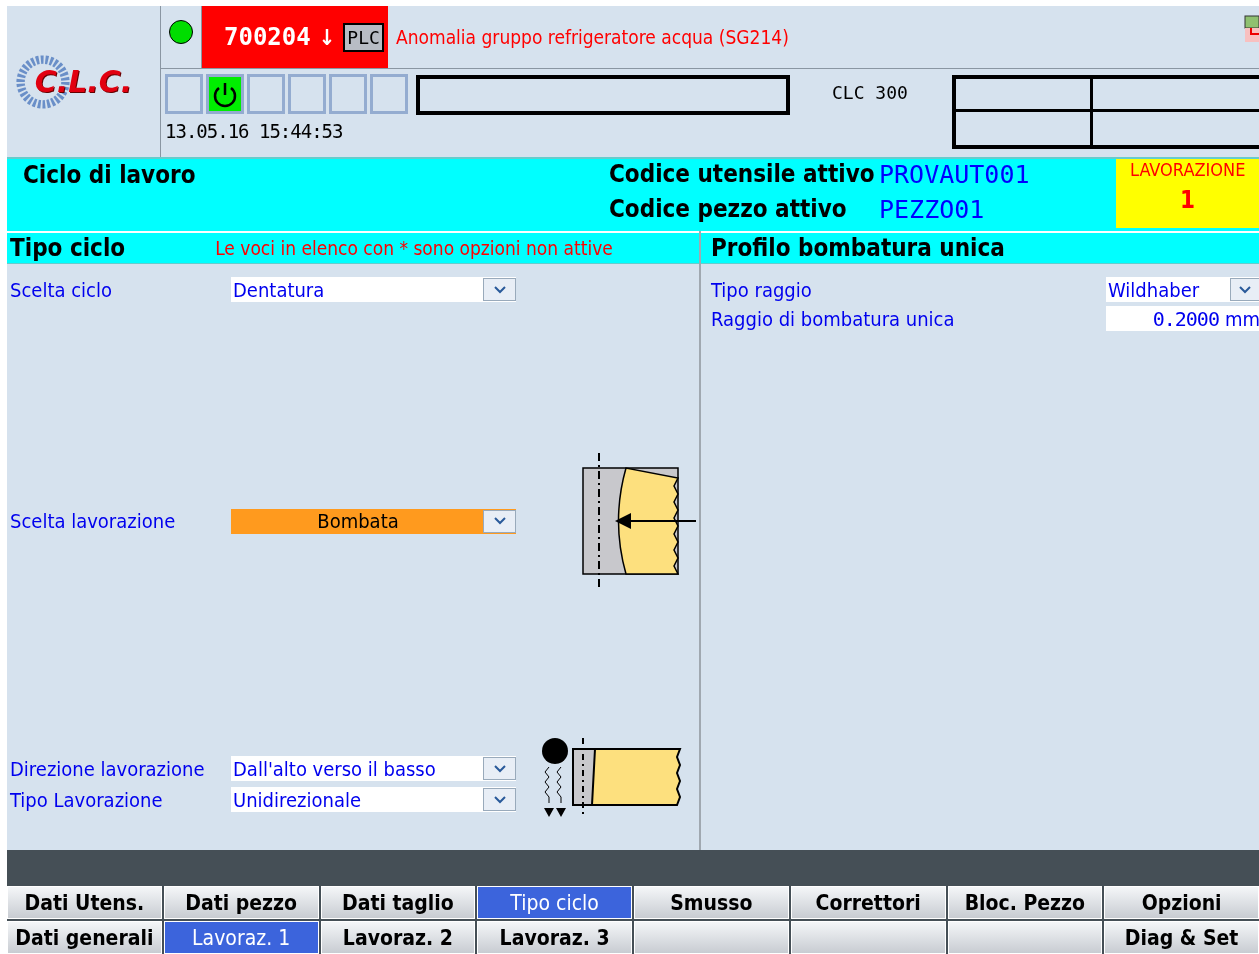 The image size is (1259, 954). Describe the element at coordinates (762, 290) in the screenshot. I see `field-label: Tipo raggio` at that location.